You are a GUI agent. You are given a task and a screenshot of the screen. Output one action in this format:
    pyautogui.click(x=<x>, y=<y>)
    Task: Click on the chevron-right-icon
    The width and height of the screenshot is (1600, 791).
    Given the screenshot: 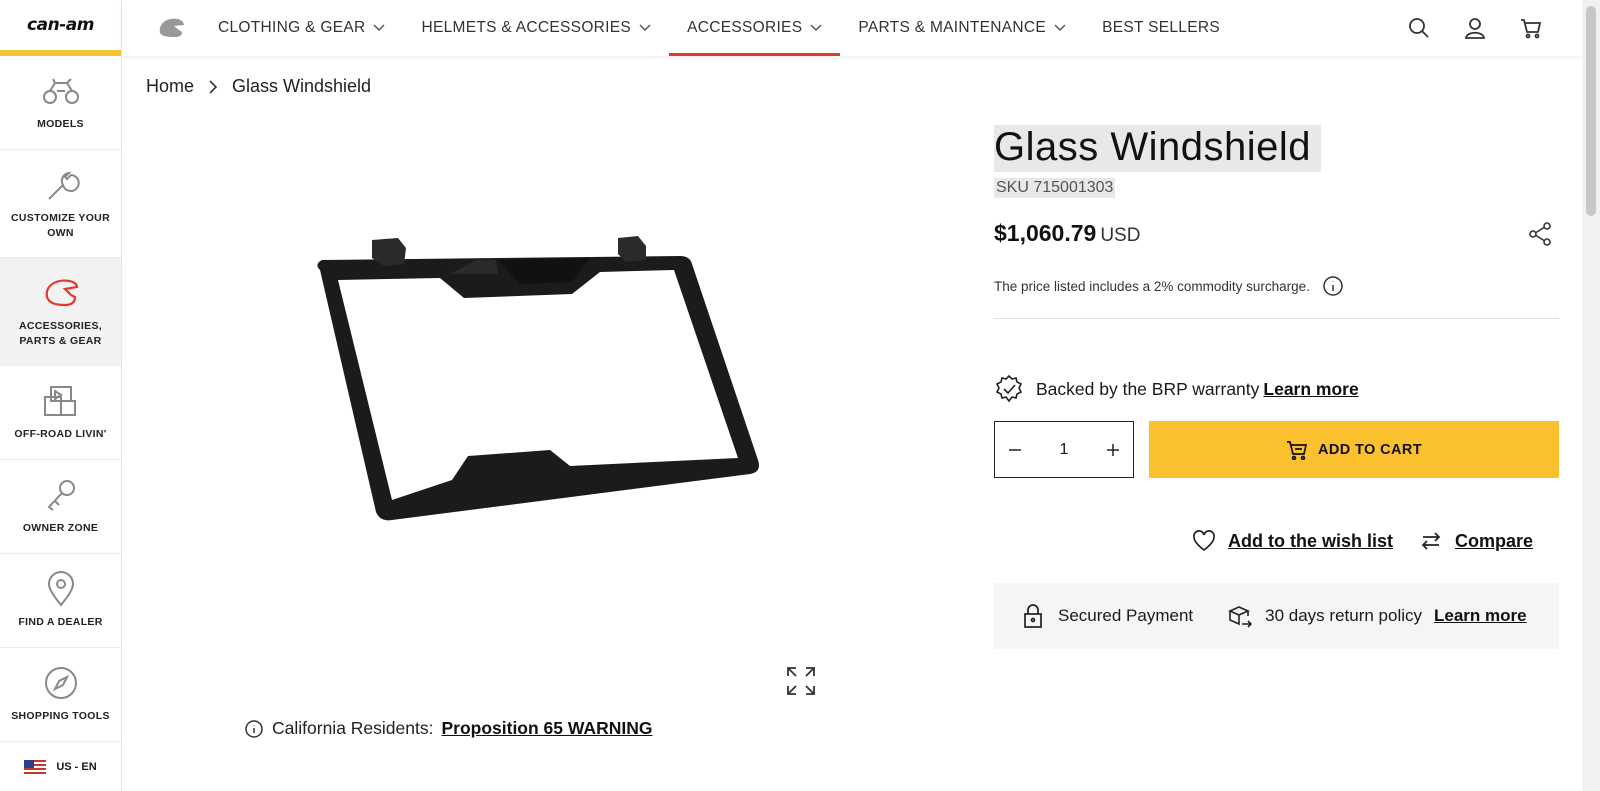 What is the action you would take?
    pyautogui.click(x=213, y=86)
    